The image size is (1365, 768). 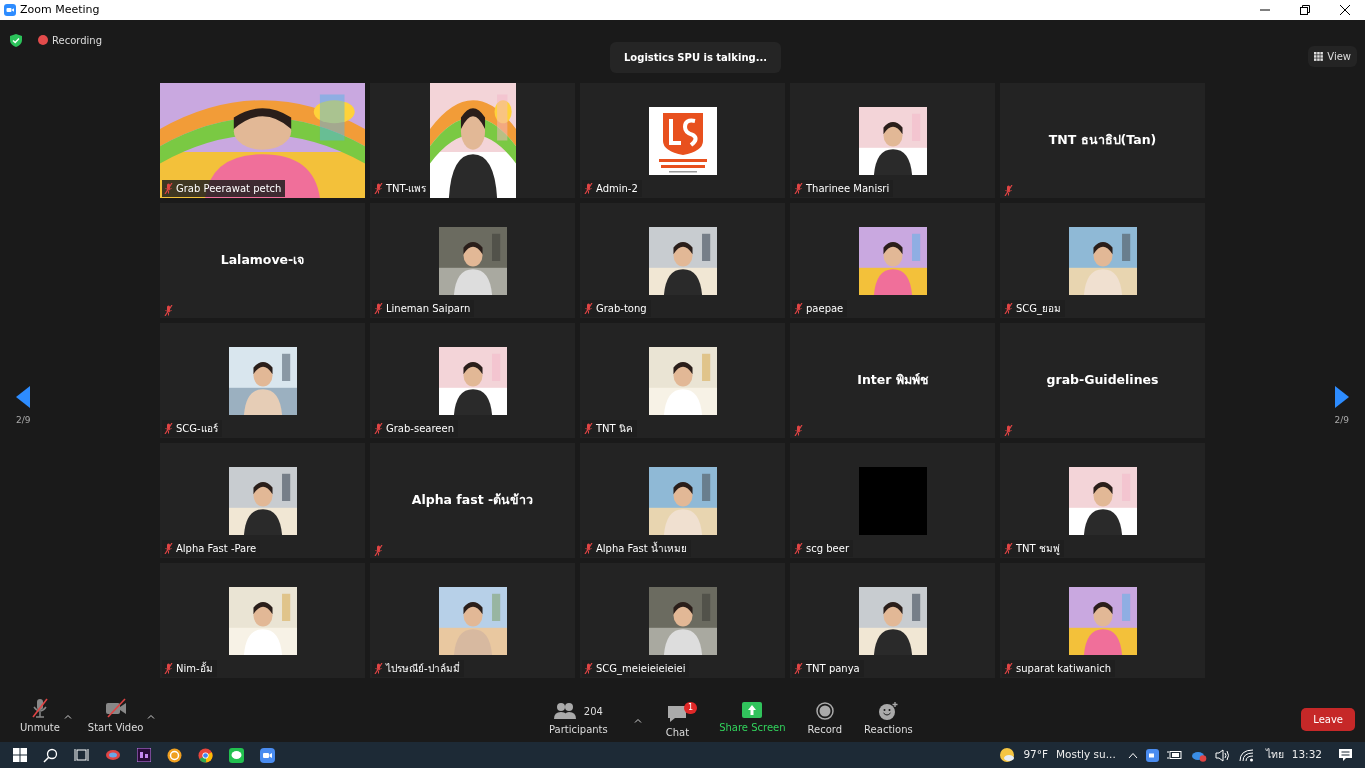 I want to click on participant-name: TNT-แพร, so click(x=406, y=189).